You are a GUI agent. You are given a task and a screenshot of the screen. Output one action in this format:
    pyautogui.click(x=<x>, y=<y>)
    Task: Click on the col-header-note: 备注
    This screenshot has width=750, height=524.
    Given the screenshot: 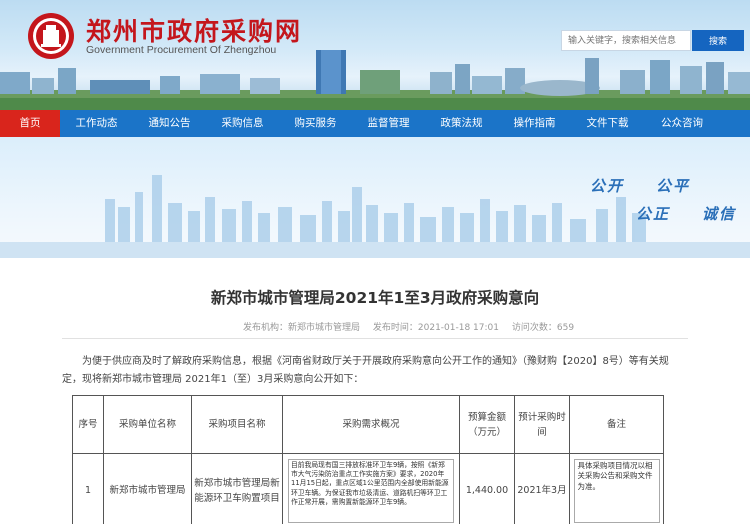 What is the action you would take?
    pyautogui.click(x=616, y=424)
    